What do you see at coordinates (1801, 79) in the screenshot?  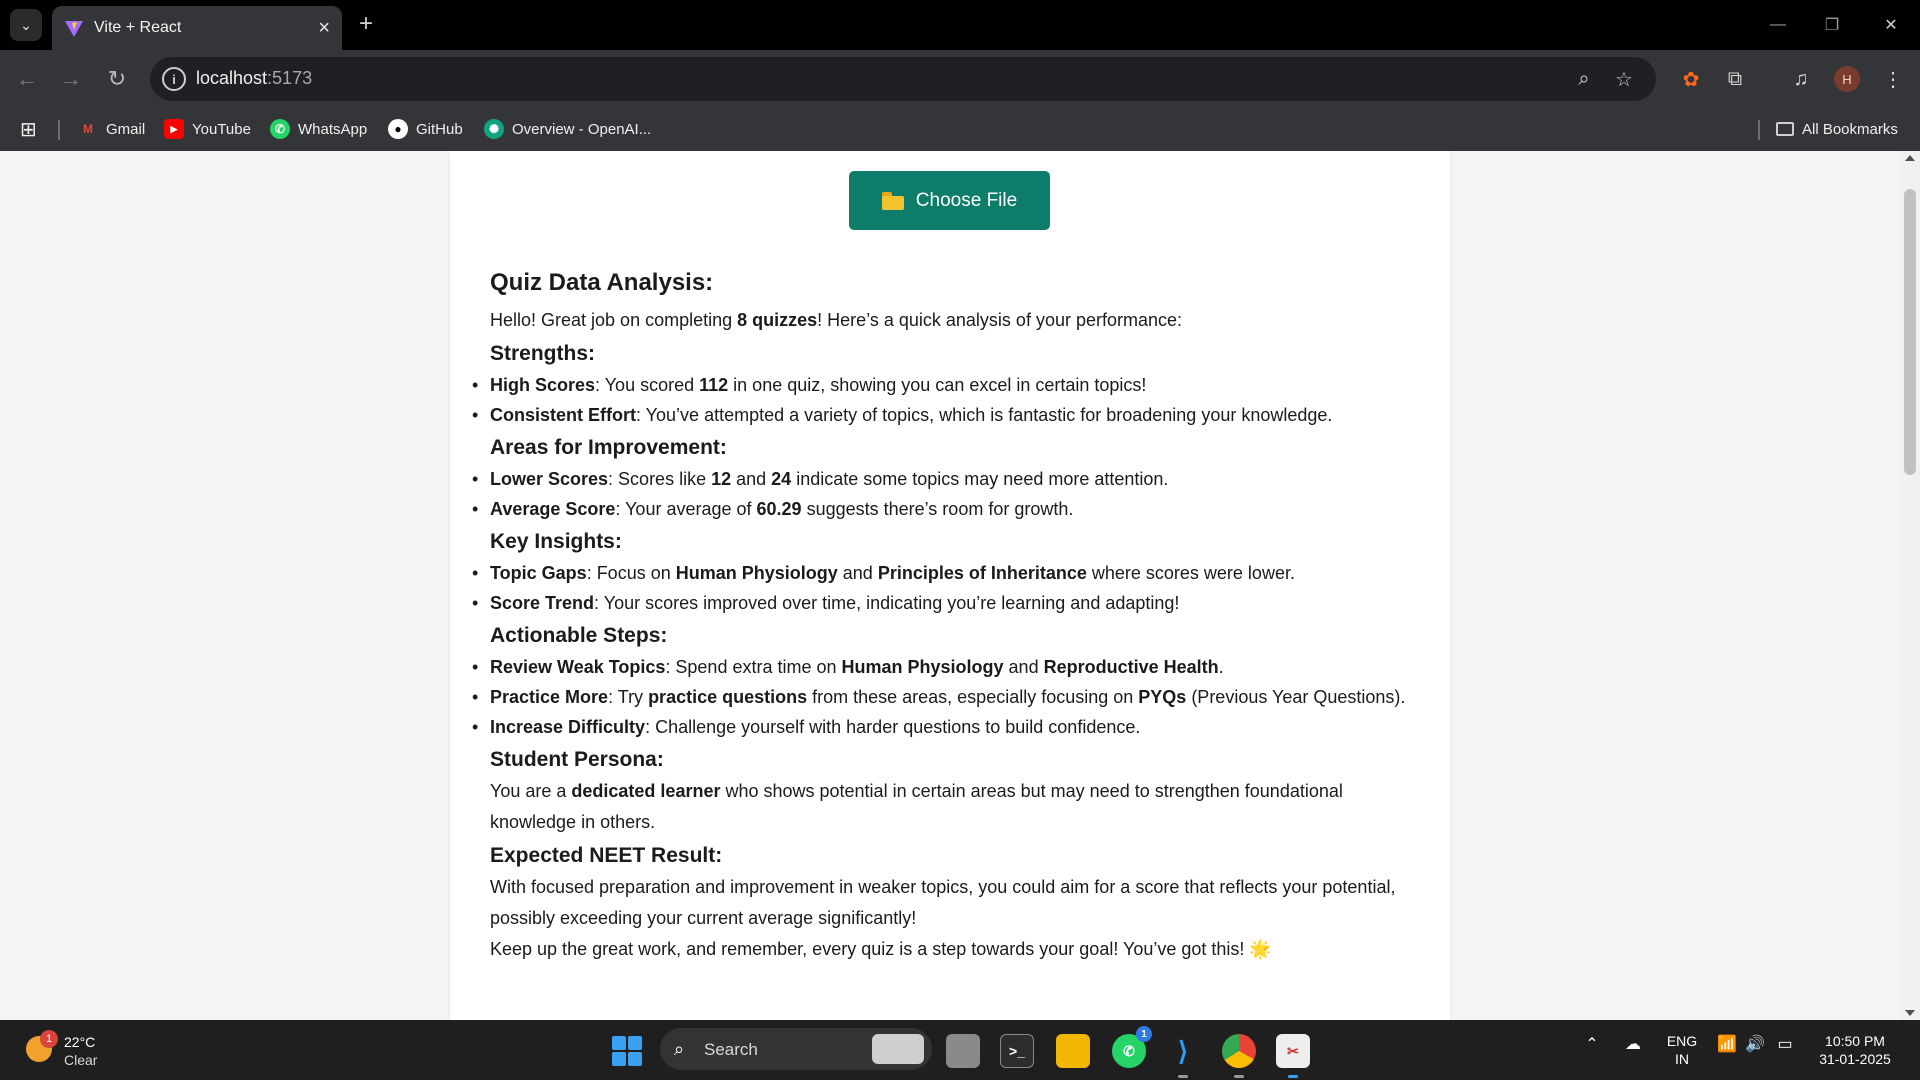 I see `media-control-icon: ♫` at bounding box center [1801, 79].